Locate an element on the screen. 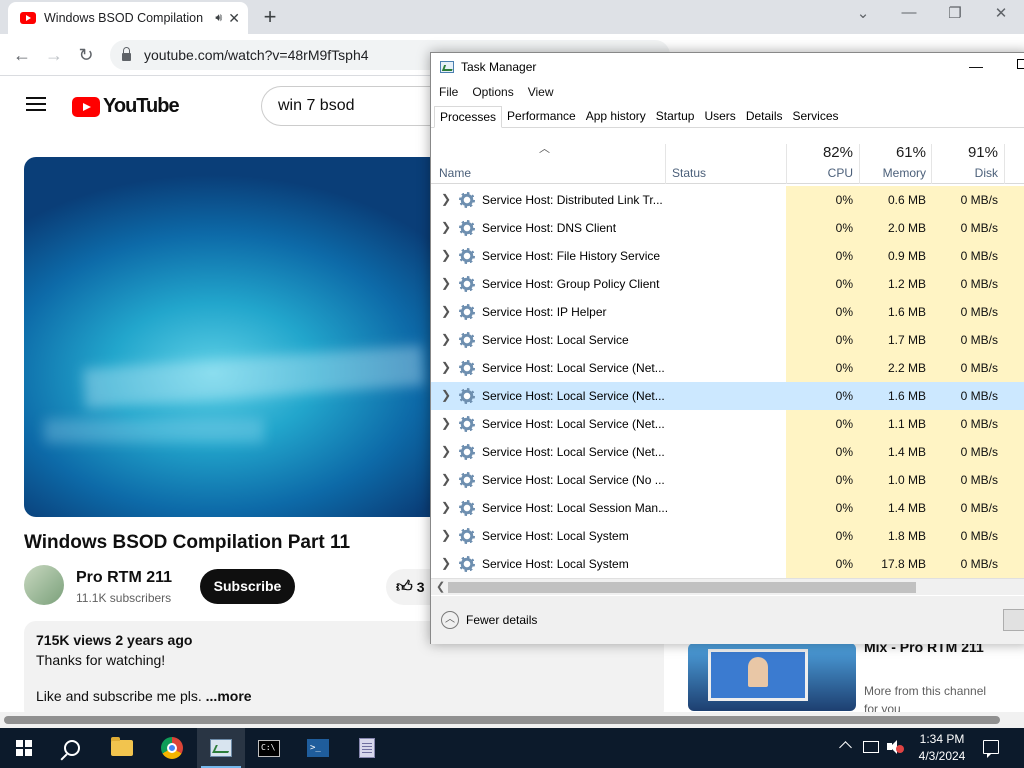 The width and height of the screenshot is (1024, 768). column-memory: Memory is located at coordinates (893, 173).